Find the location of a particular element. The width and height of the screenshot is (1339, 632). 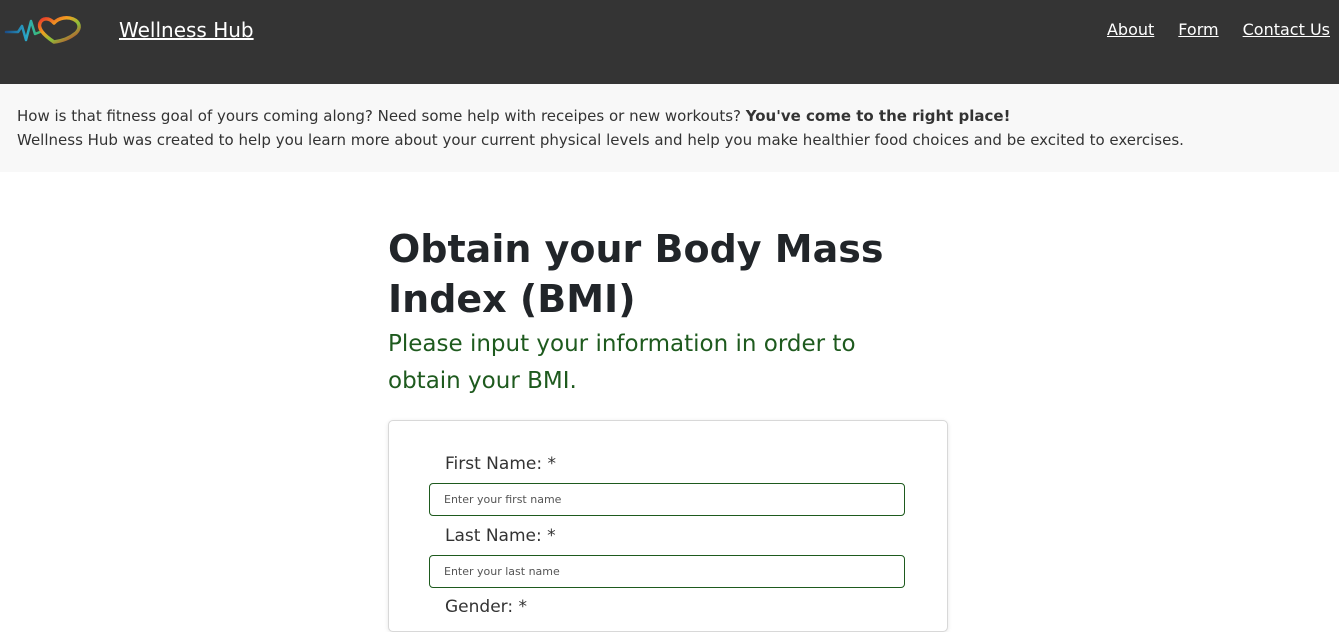

brand-name-link: Wellness Hub is located at coordinates (186, 30).